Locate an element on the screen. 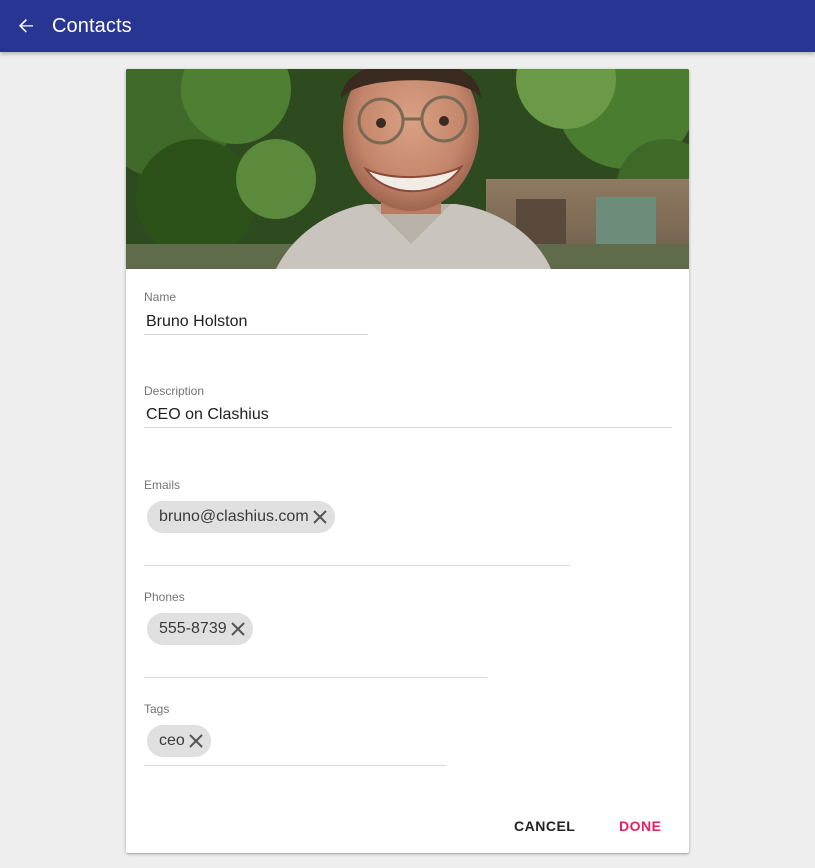 This screenshot has width=815, height=868. page-title: Contacts is located at coordinates (92, 26).